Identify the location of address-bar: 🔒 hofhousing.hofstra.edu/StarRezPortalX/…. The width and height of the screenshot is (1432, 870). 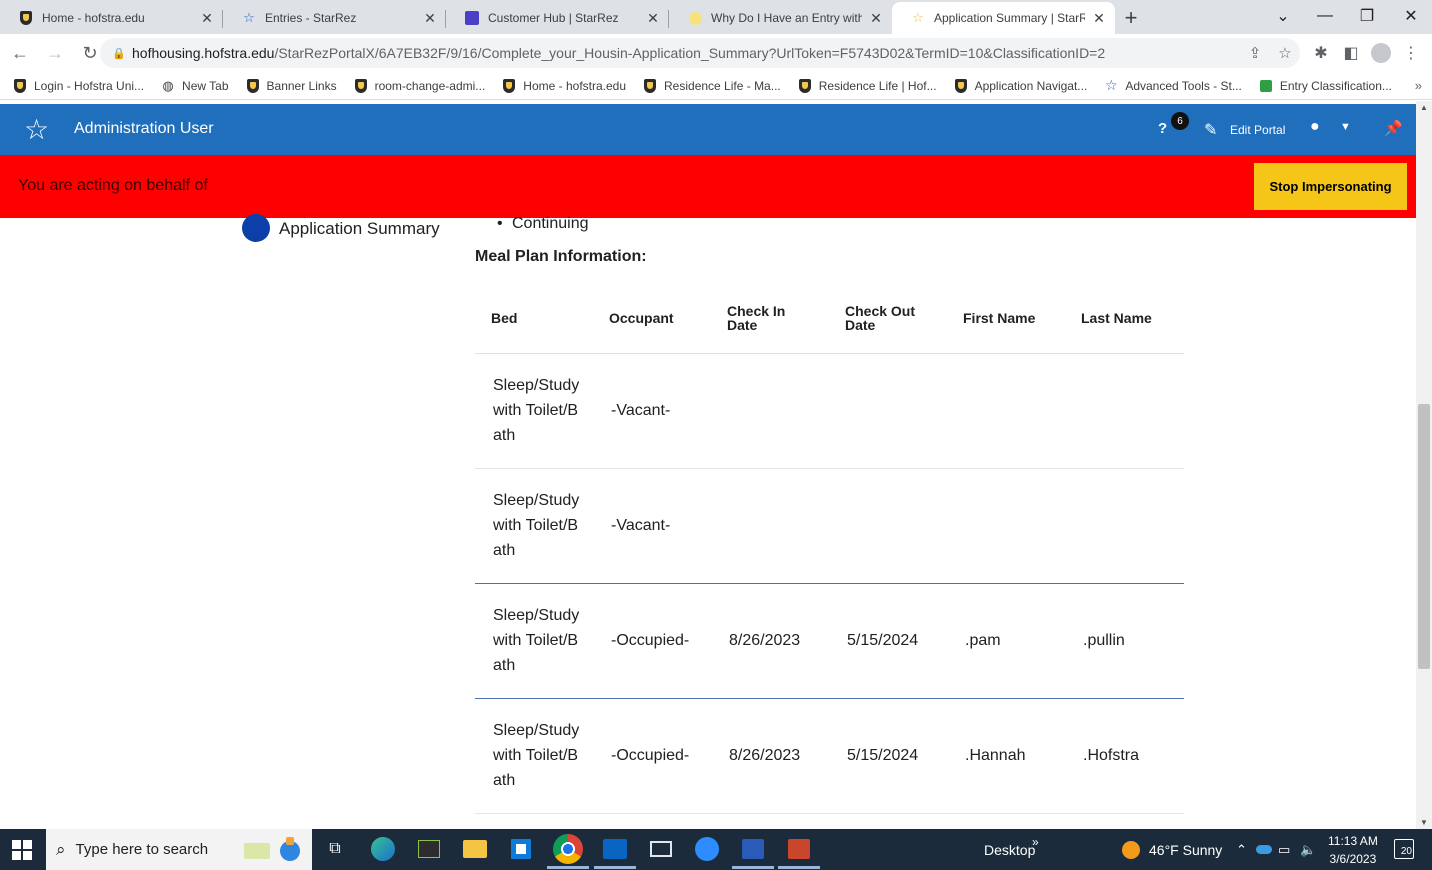
(700, 53).